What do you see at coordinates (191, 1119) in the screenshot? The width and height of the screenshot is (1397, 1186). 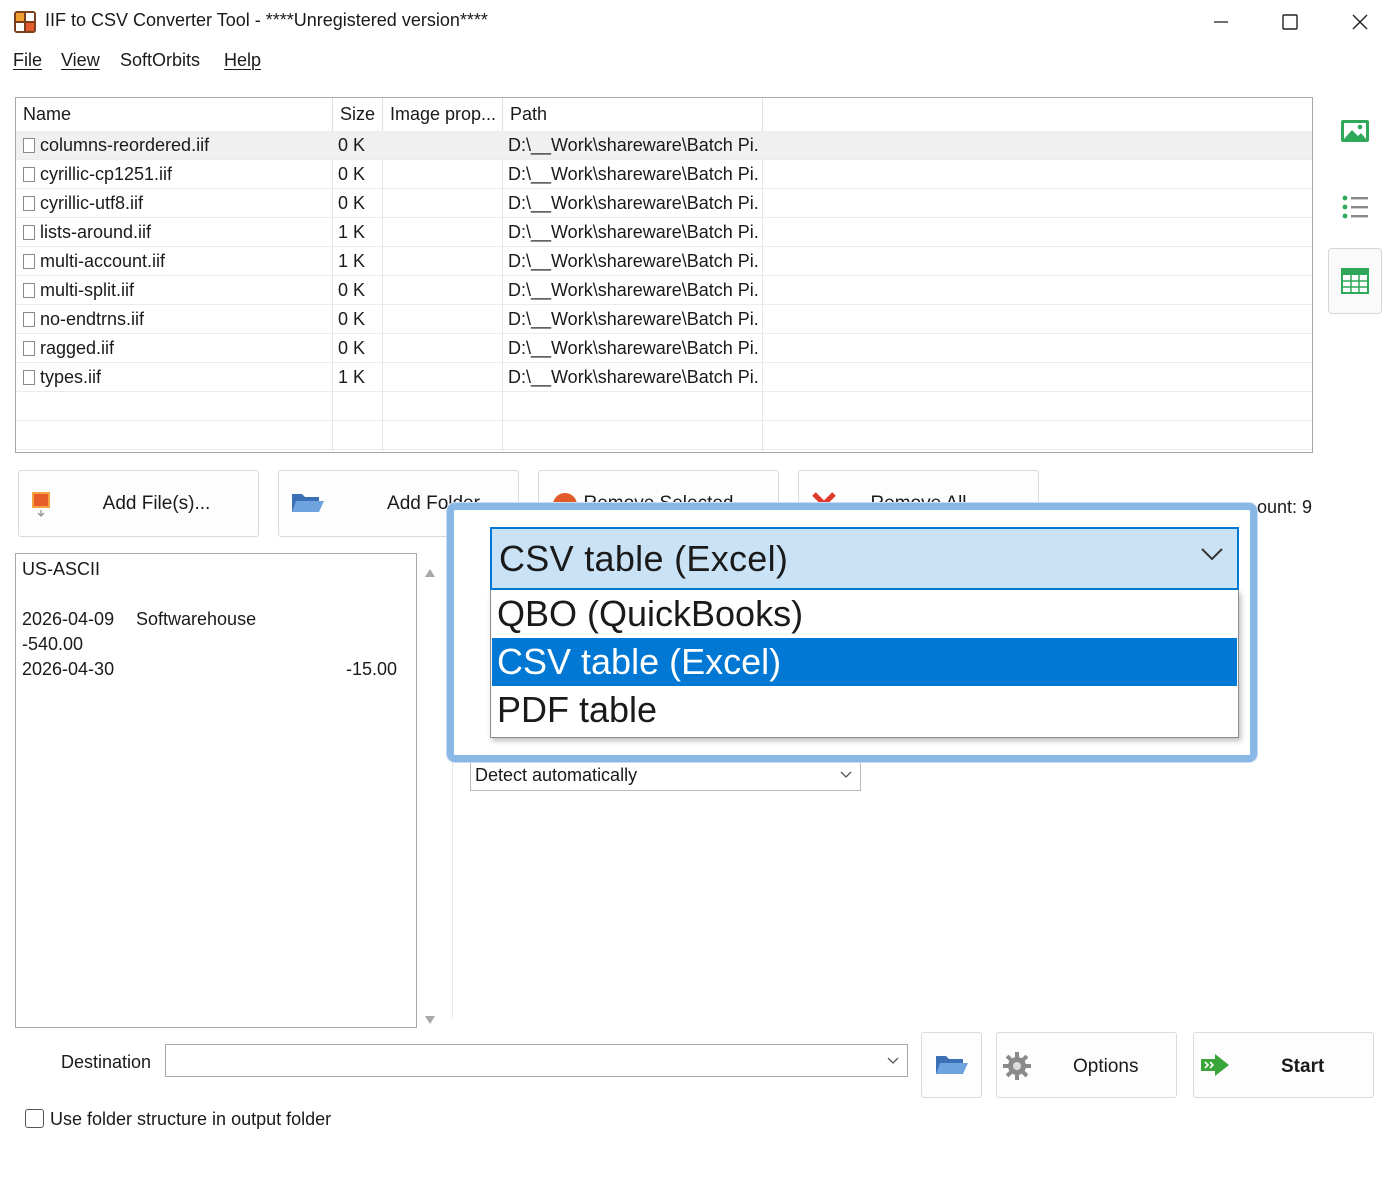 I see `use-folder-structure-label: Use folder structure in output folder` at bounding box center [191, 1119].